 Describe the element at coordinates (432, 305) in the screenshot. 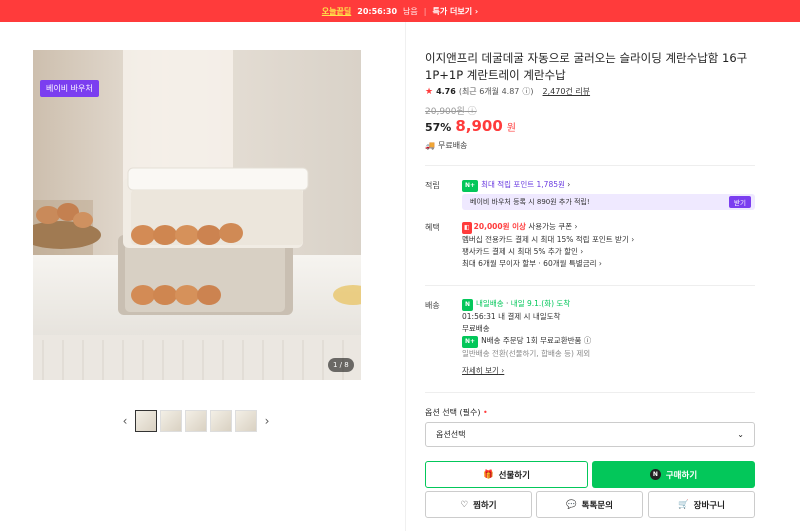

I see `delivery-label: 배송` at that location.